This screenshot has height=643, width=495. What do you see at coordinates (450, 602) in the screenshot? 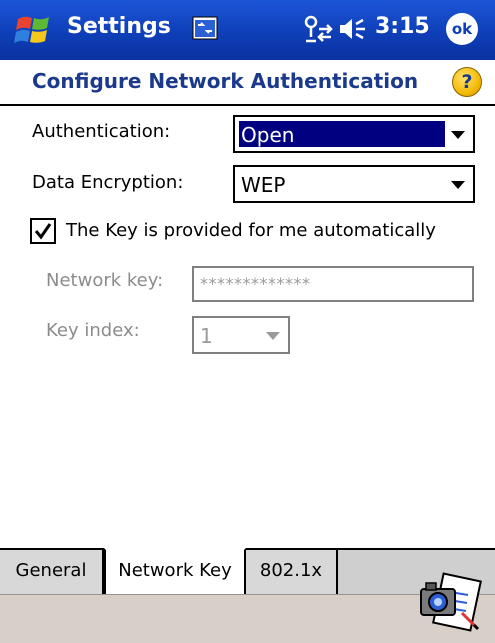
I see `input-panel-icon` at bounding box center [450, 602].